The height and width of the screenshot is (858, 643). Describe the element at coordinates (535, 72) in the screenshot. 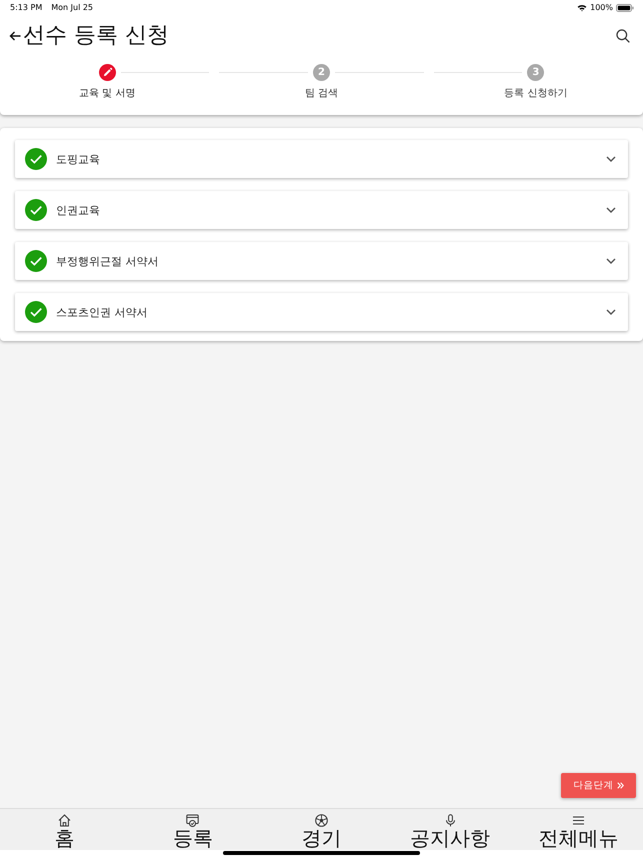

I see `step-number: 3` at that location.